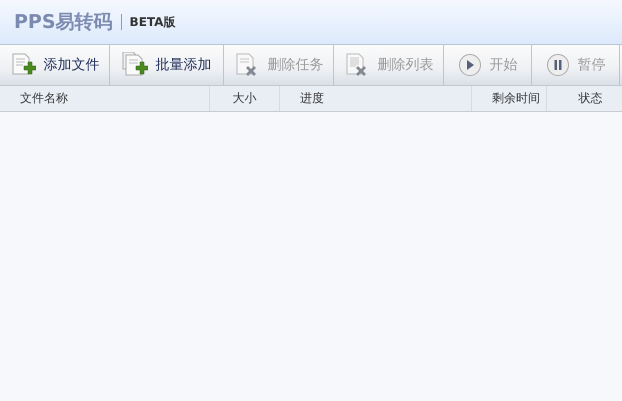 The width and height of the screenshot is (622, 401). I want to click on toolbar-button: 添加文件, so click(55, 65).